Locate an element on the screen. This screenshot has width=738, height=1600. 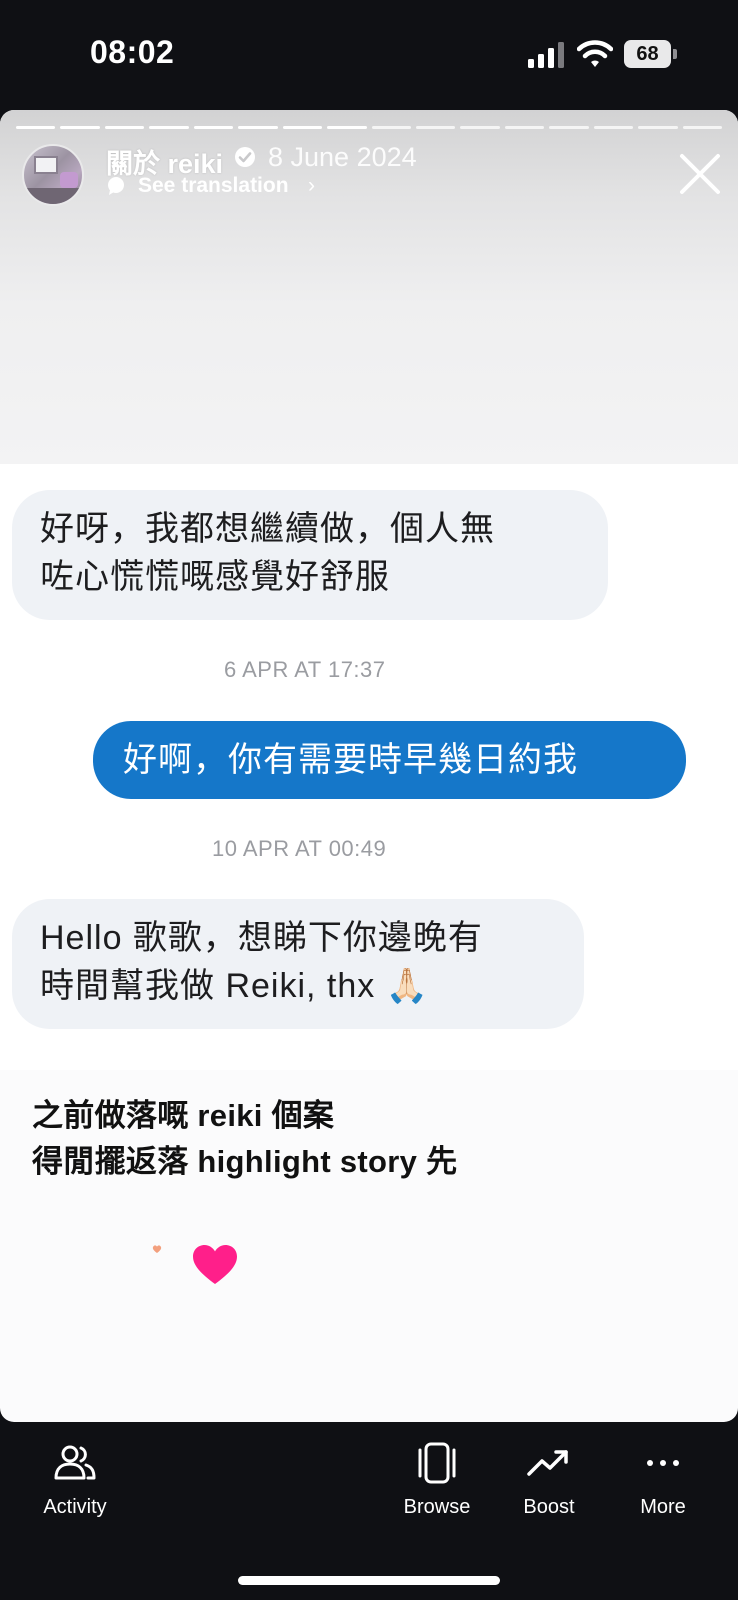
boost-button: Boost is located at coordinates (549, 1485).